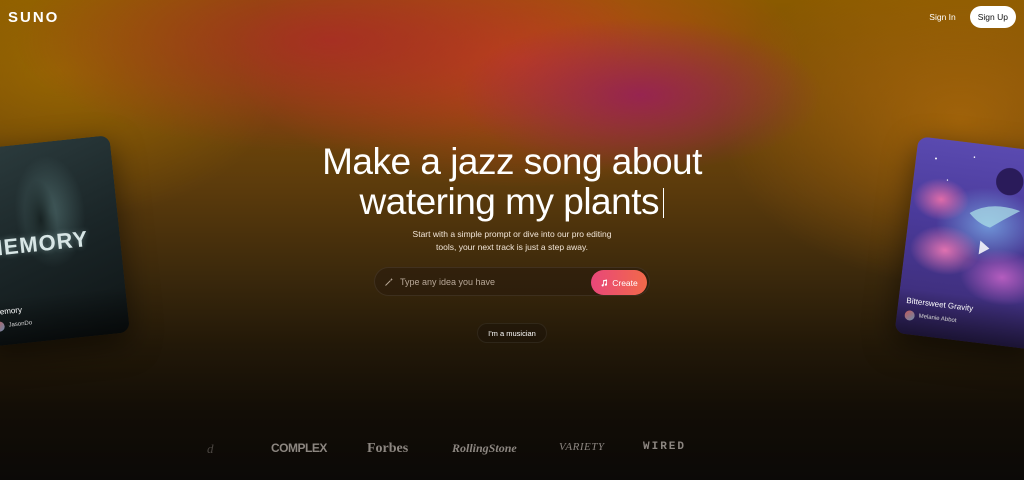 The image size is (1024, 480). Describe the element at coordinates (33, 17) in the screenshot. I see `suno-logo: SUNO` at that location.